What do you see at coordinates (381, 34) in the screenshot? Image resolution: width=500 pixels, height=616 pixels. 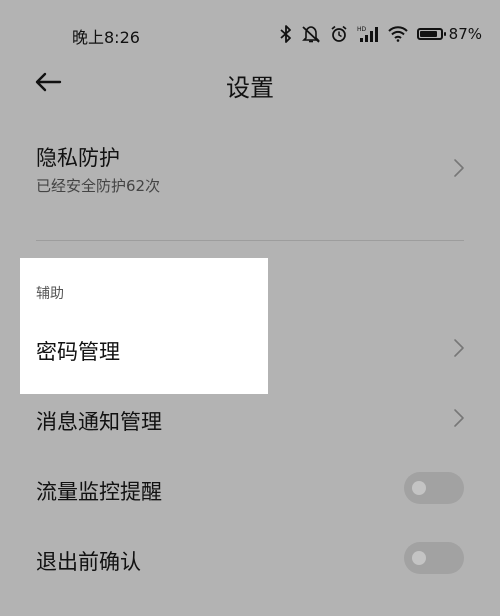 I see `status-icons: HD 87%` at bounding box center [381, 34].